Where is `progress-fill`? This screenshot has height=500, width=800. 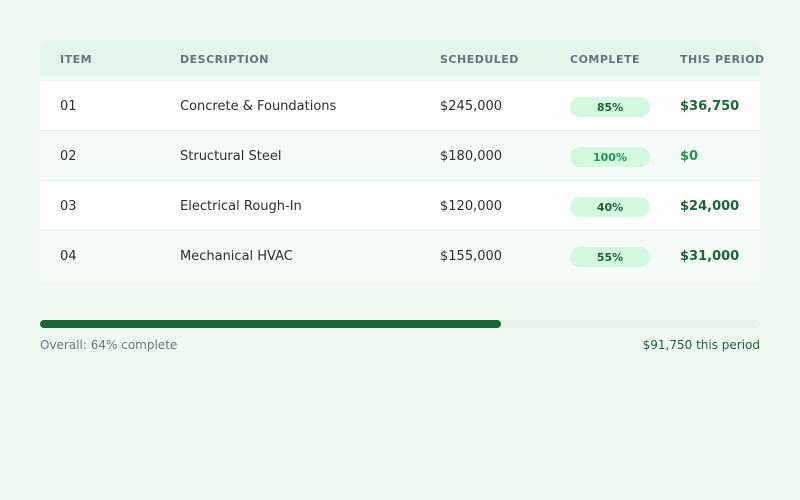 progress-fill is located at coordinates (270, 324).